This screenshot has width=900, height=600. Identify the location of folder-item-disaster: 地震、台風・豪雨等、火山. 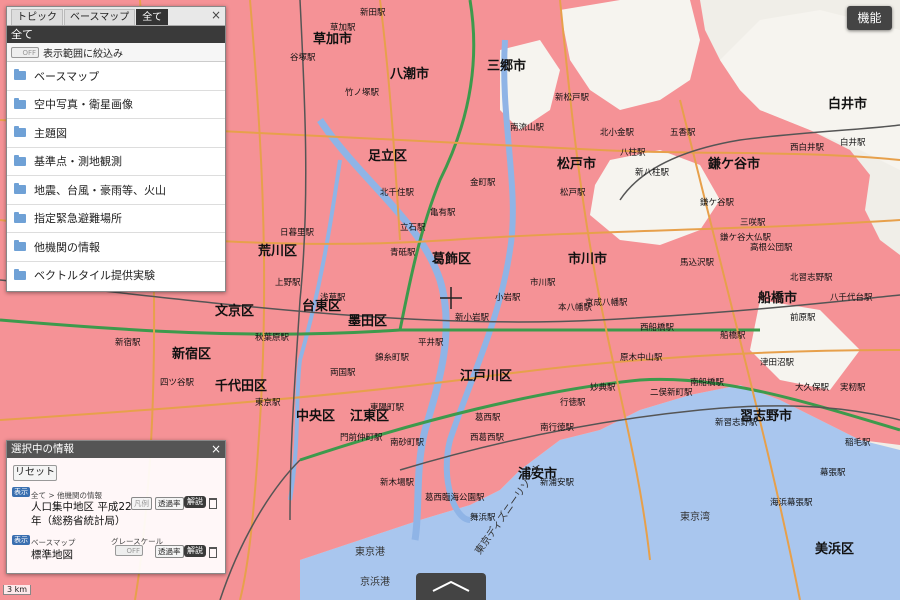
(116, 190).